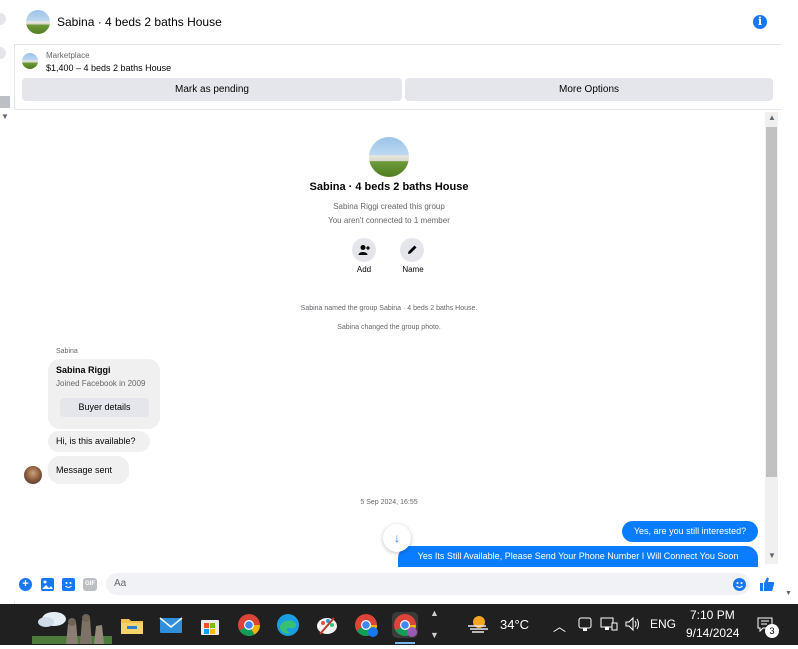 Image resolution: width=798 pixels, height=649 pixels. Describe the element at coordinates (479, 624) in the screenshot. I see `weather-sun-icon` at that location.